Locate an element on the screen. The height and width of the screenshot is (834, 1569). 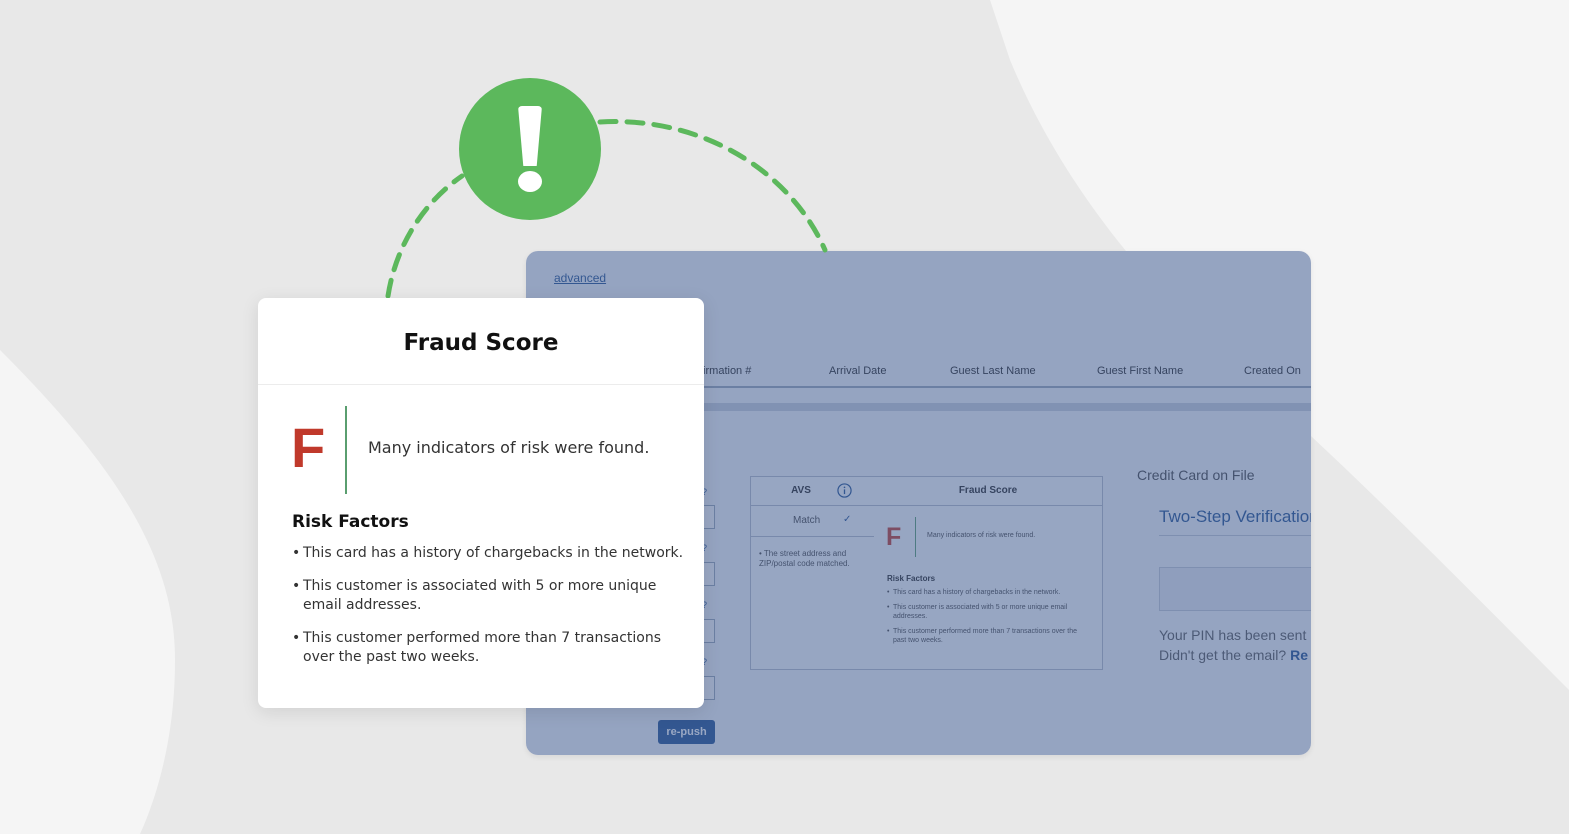
verification-divider is located at coordinates (1235, 535).